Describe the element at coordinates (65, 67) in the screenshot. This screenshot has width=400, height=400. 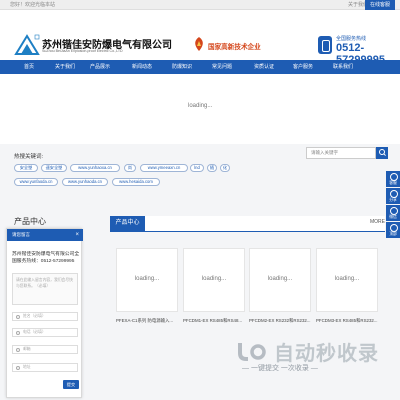
I see `nav-about: 关于我们` at that location.